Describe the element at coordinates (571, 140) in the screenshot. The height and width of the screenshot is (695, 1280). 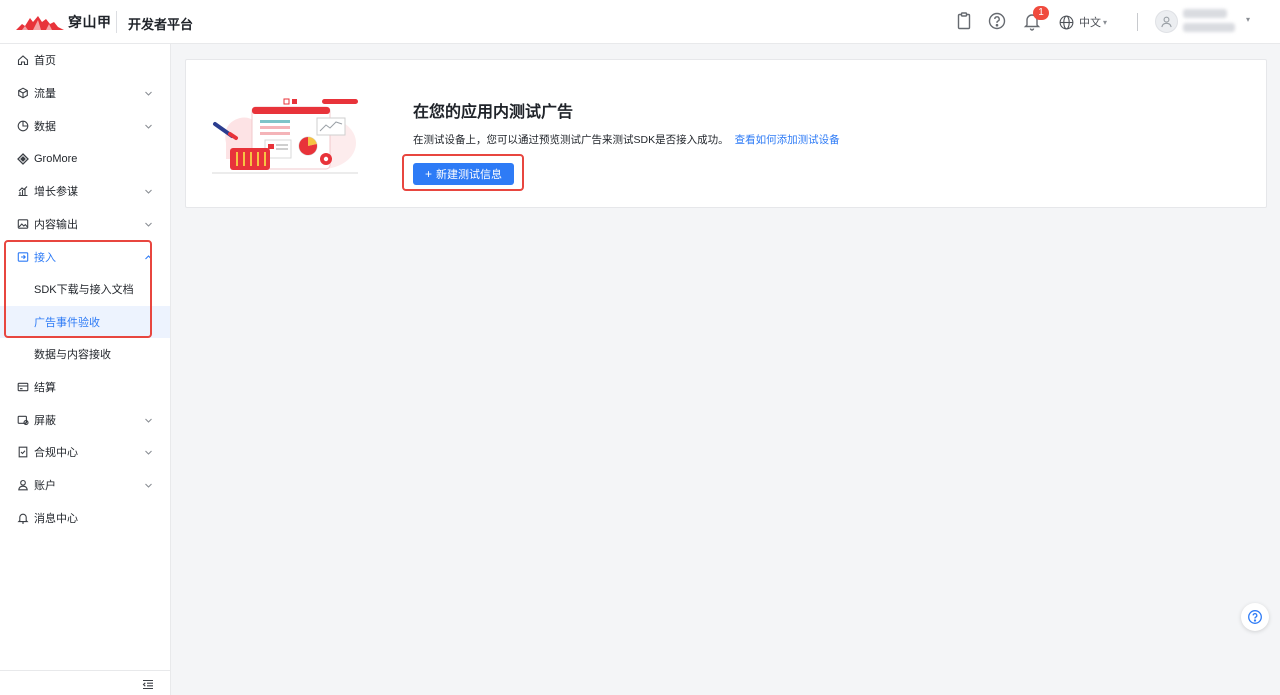
I see `description-text: 在测试设备上，您可以通过预览测试广告来测试SDK是否接入成功。` at that location.